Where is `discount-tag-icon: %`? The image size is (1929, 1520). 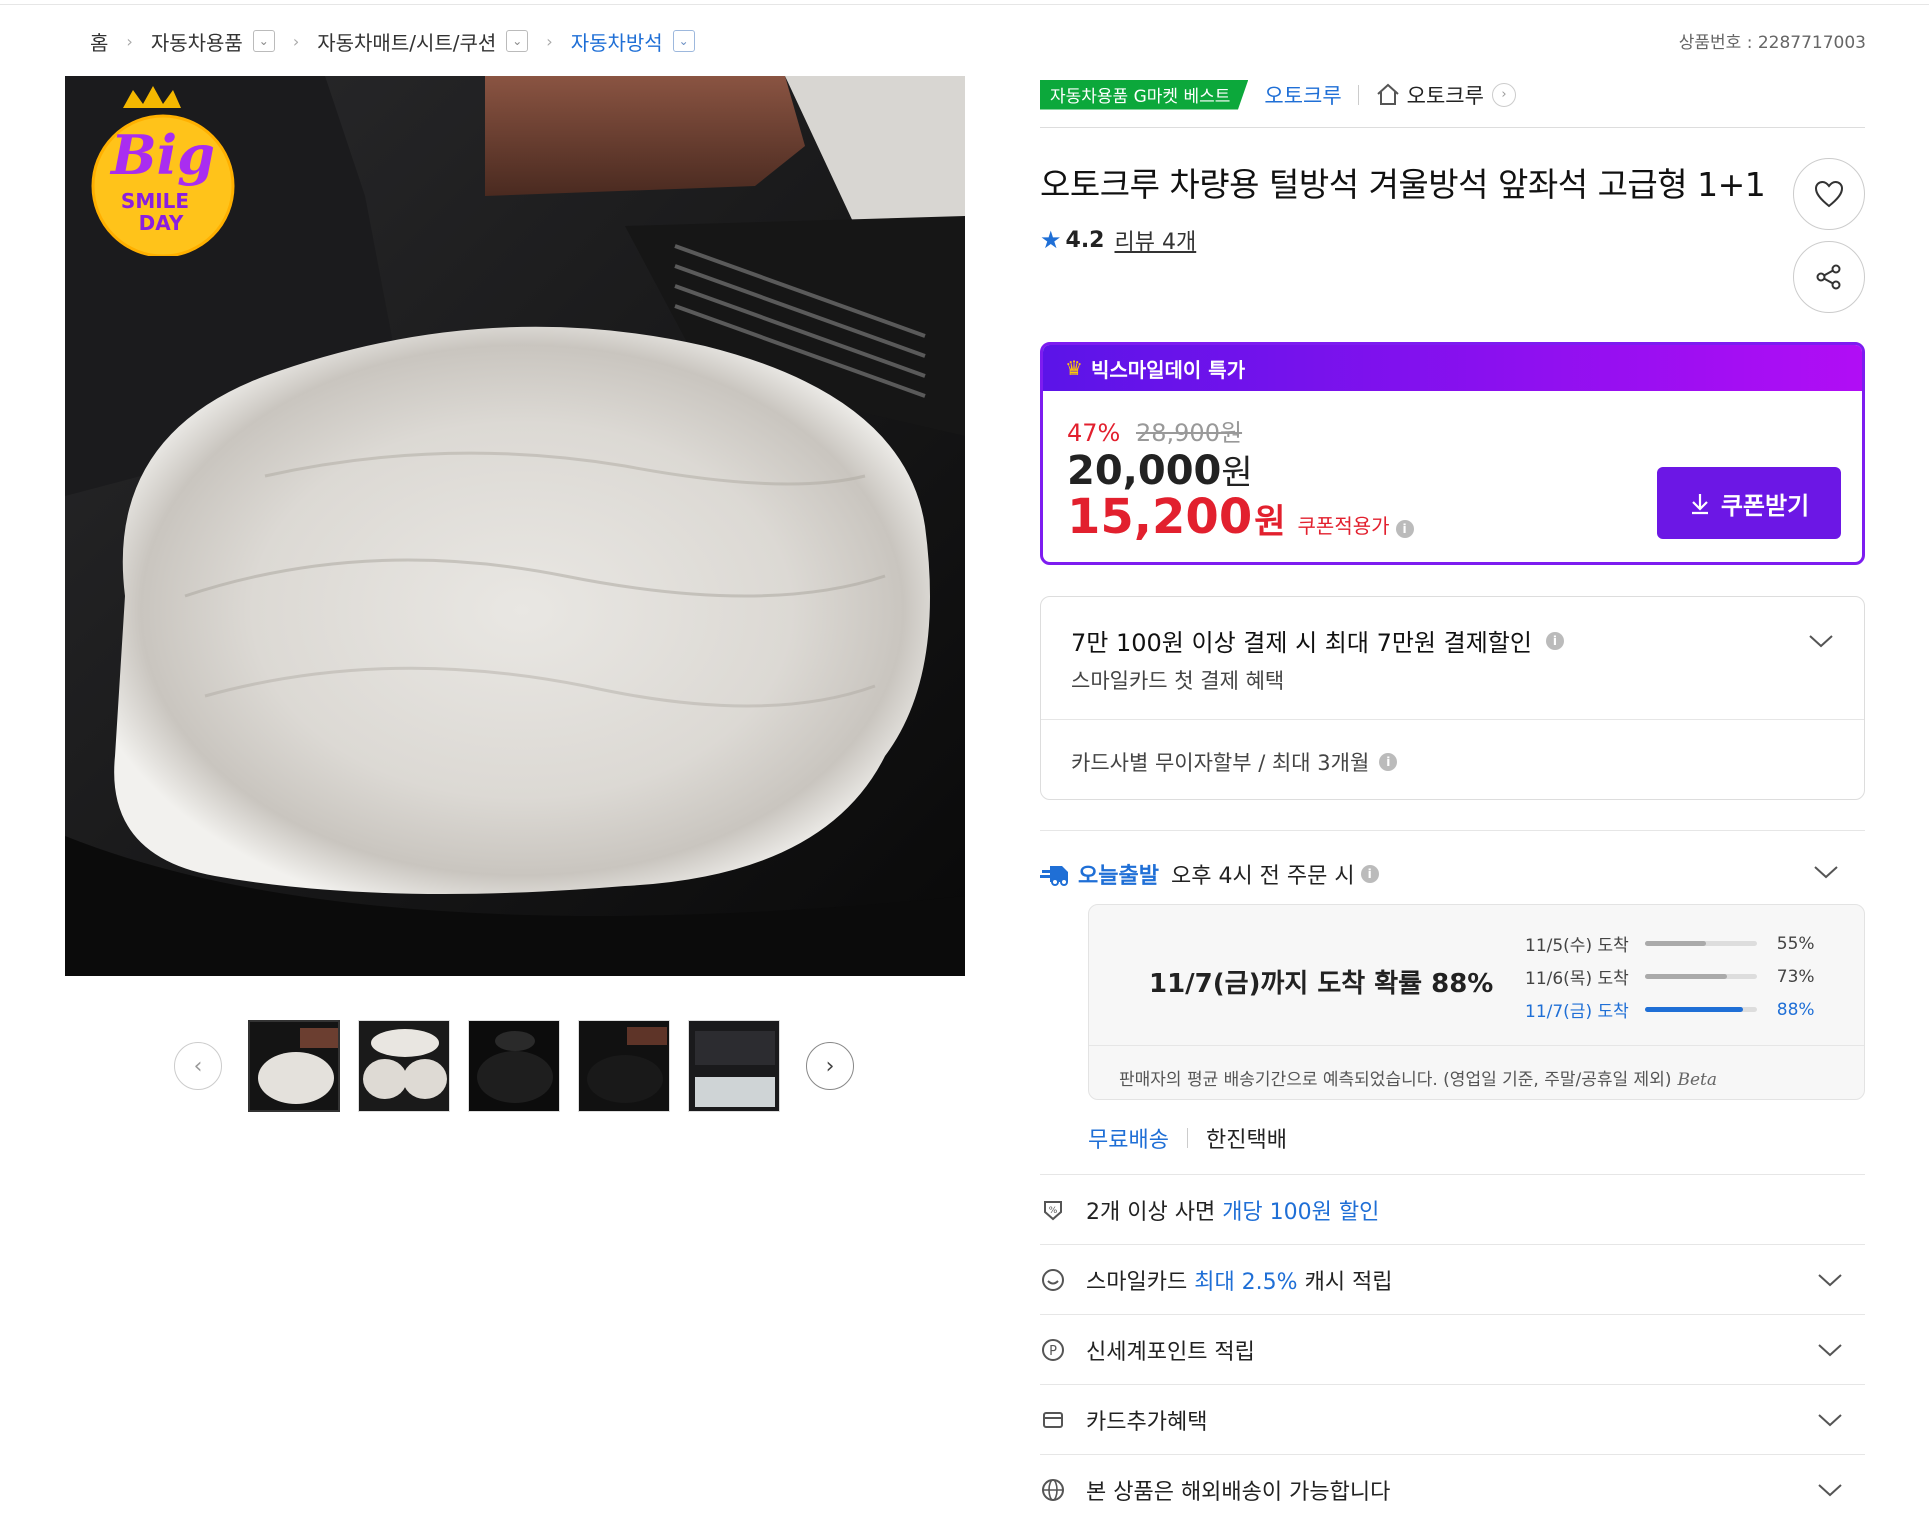
discount-tag-icon: % is located at coordinates (1053, 1210).